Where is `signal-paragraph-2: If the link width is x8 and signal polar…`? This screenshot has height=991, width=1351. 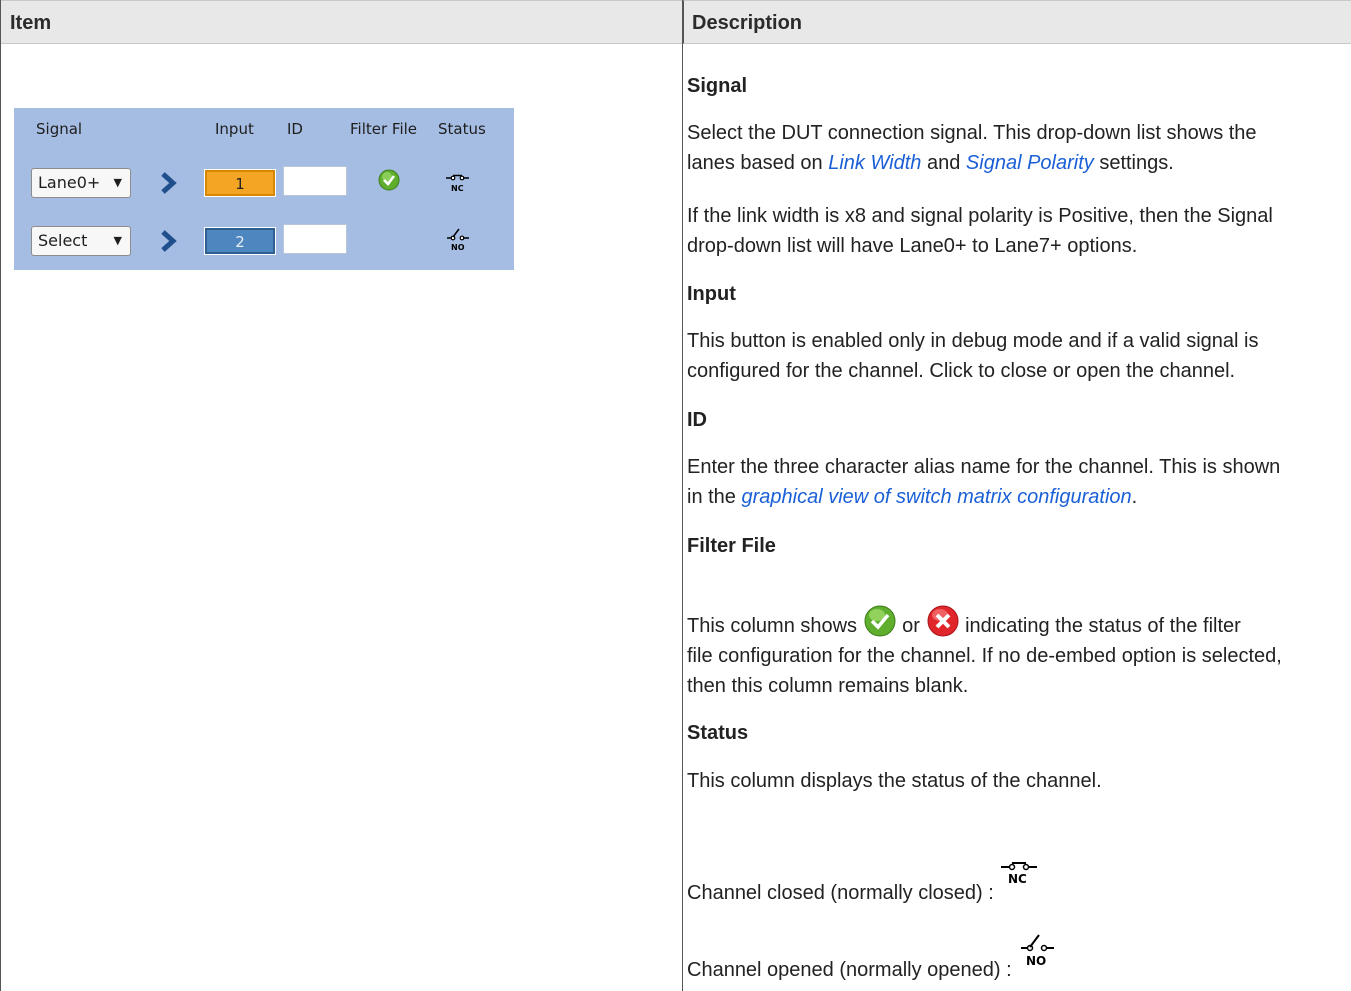
signal-paragraph-2: If the link width is x8 and signal polar… is located at coordinates (980, 231).